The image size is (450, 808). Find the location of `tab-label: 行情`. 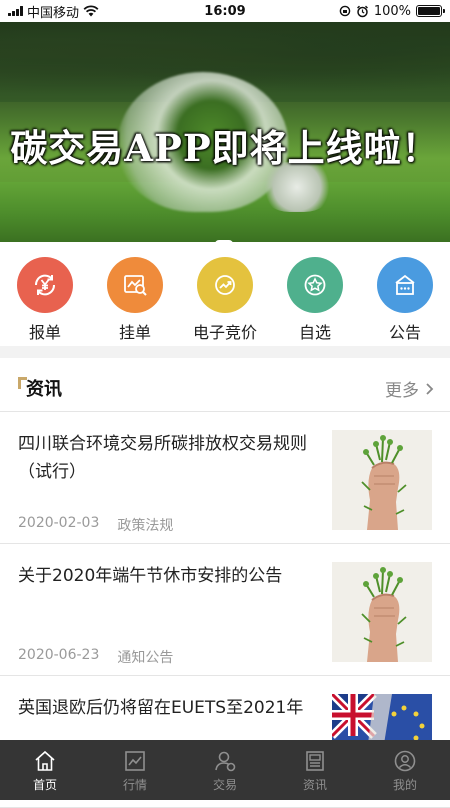

tab-label: 行情 is located at coordinates (134, 785).